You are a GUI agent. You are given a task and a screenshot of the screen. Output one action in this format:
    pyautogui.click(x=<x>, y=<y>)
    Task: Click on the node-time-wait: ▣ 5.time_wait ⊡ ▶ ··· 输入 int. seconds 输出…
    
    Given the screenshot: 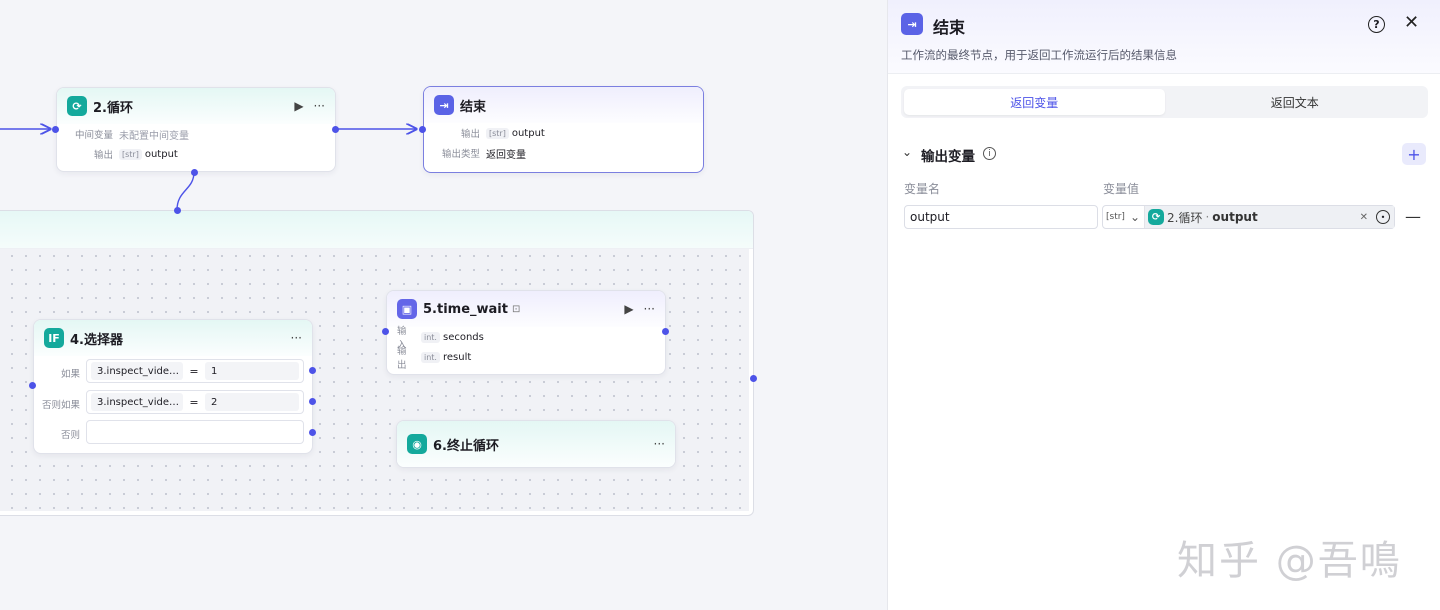 What is the action you would take?
    pyautogui.click(x=526, y=332)
    